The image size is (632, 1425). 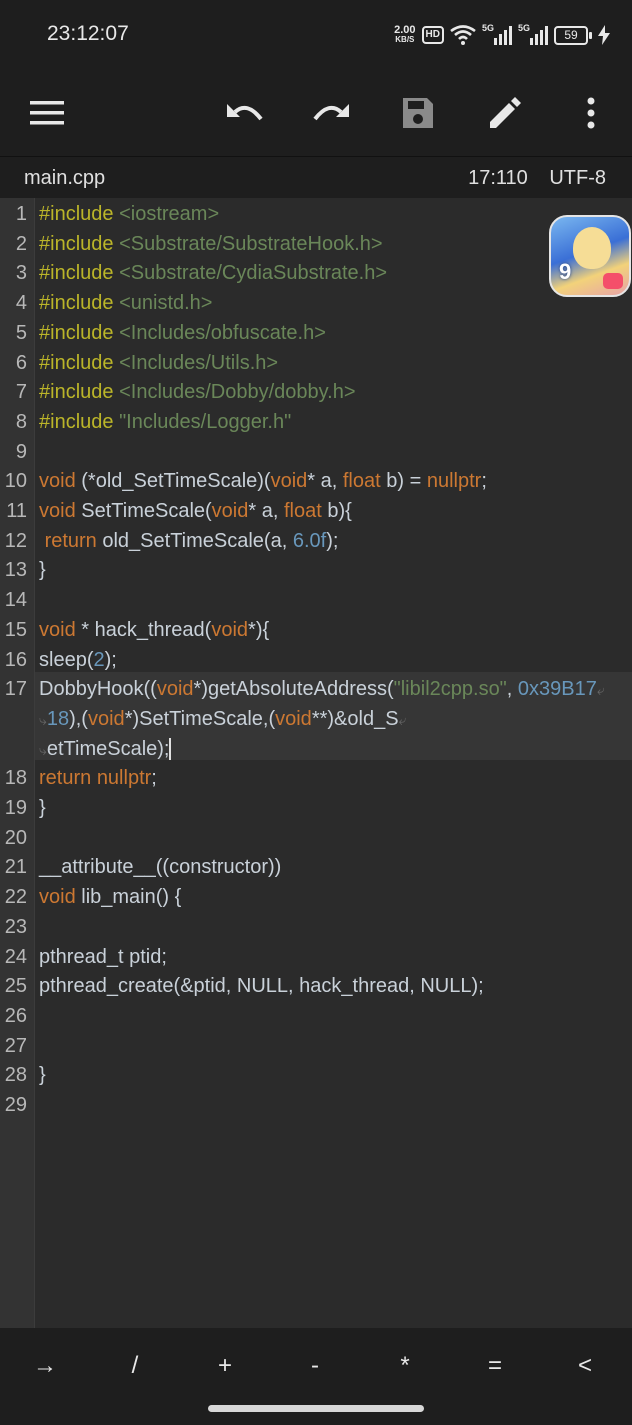 What do you see at coordinates (15, 837) in the screenshot?
I see `line-number: 20` at bounding box center [15, 837].